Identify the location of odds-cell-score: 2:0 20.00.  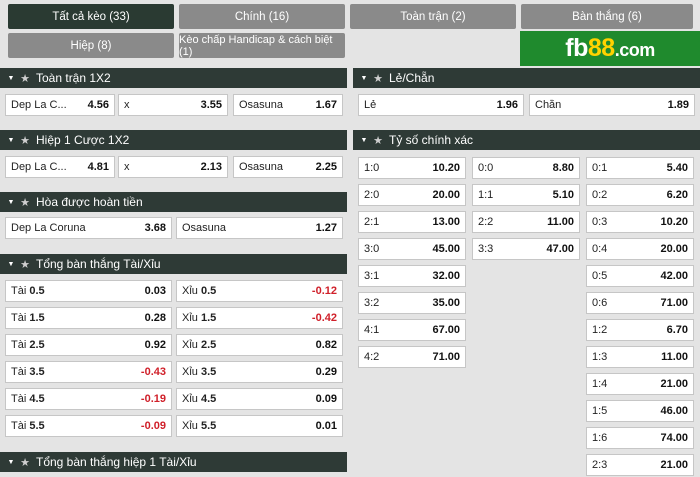
(412, 195).